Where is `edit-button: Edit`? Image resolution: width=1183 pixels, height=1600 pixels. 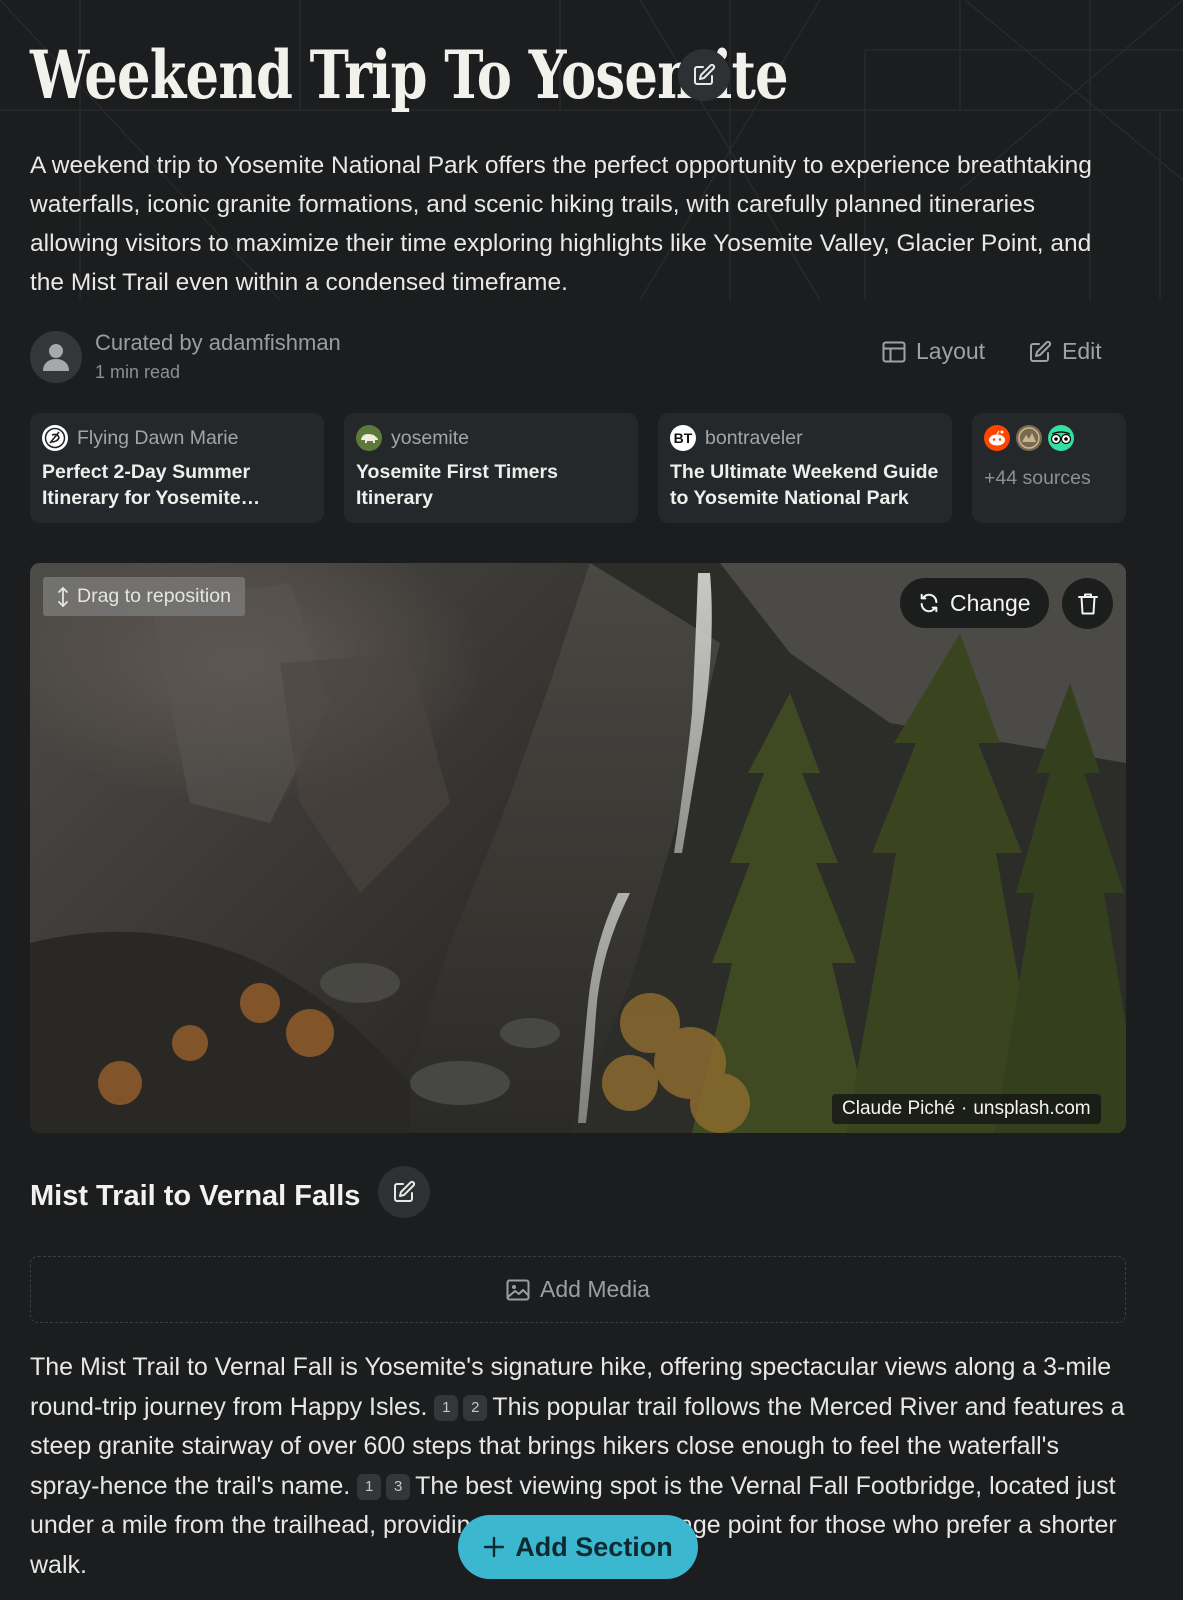
edit-button: Edit is located at coordinates (1065, 351).